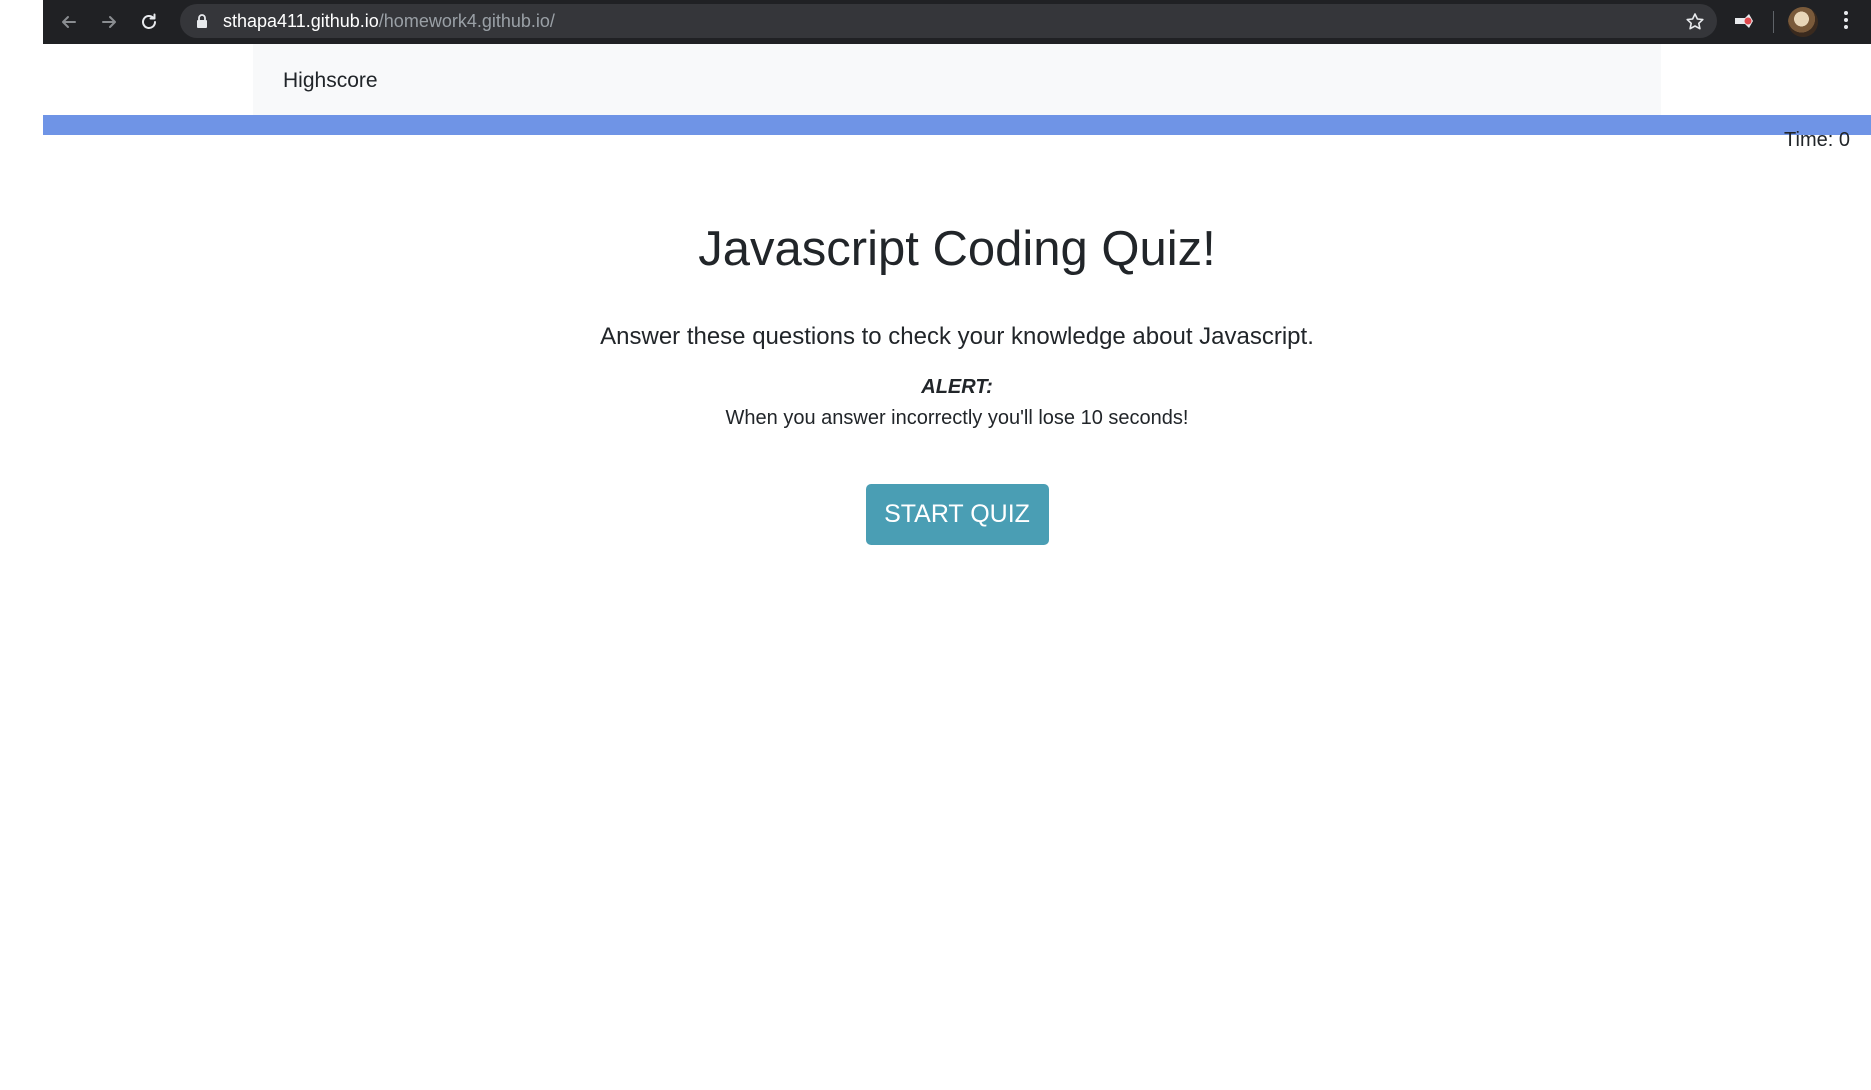 The width and height of the screenshot is (1871, 1090). Describe the element at coordinates (109, 22) in the screenshot. I see `forward-arrow-icon` at that location.